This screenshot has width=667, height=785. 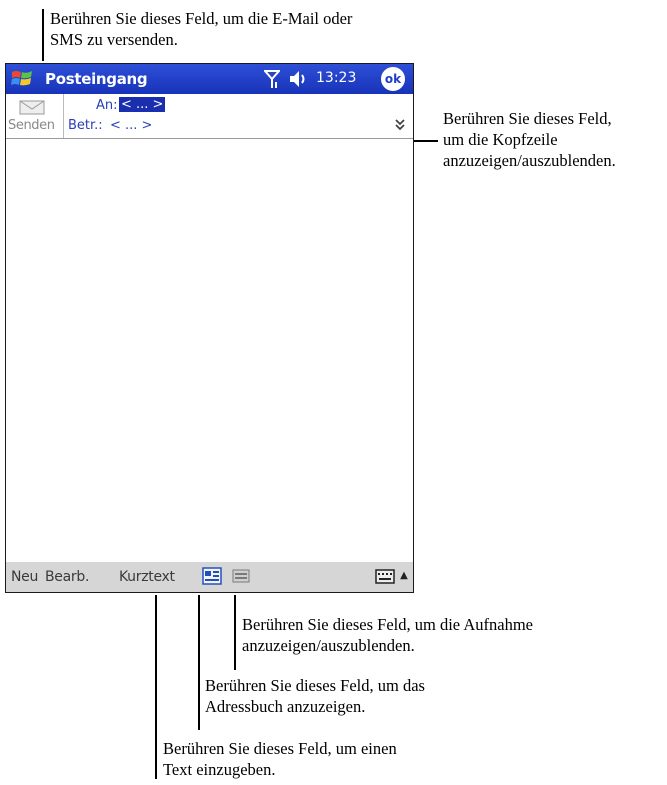 I want to click on contacts-icon, so click(x=212, y=576).